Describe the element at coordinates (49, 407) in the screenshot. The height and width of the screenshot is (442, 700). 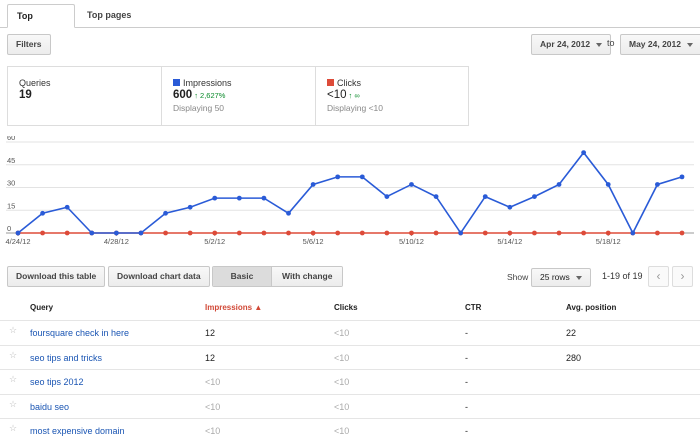
I see `query-link: baidu seo` at that location.